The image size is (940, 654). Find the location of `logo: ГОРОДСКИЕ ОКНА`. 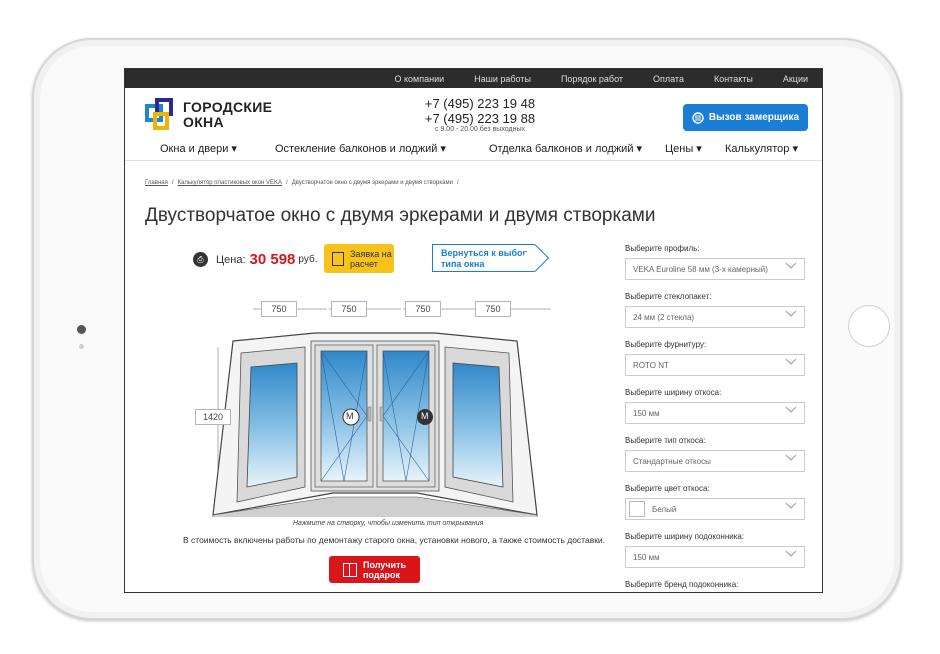

logo: ГОРОДСКИЕ ОКНА is located at coordinates (208, 115).